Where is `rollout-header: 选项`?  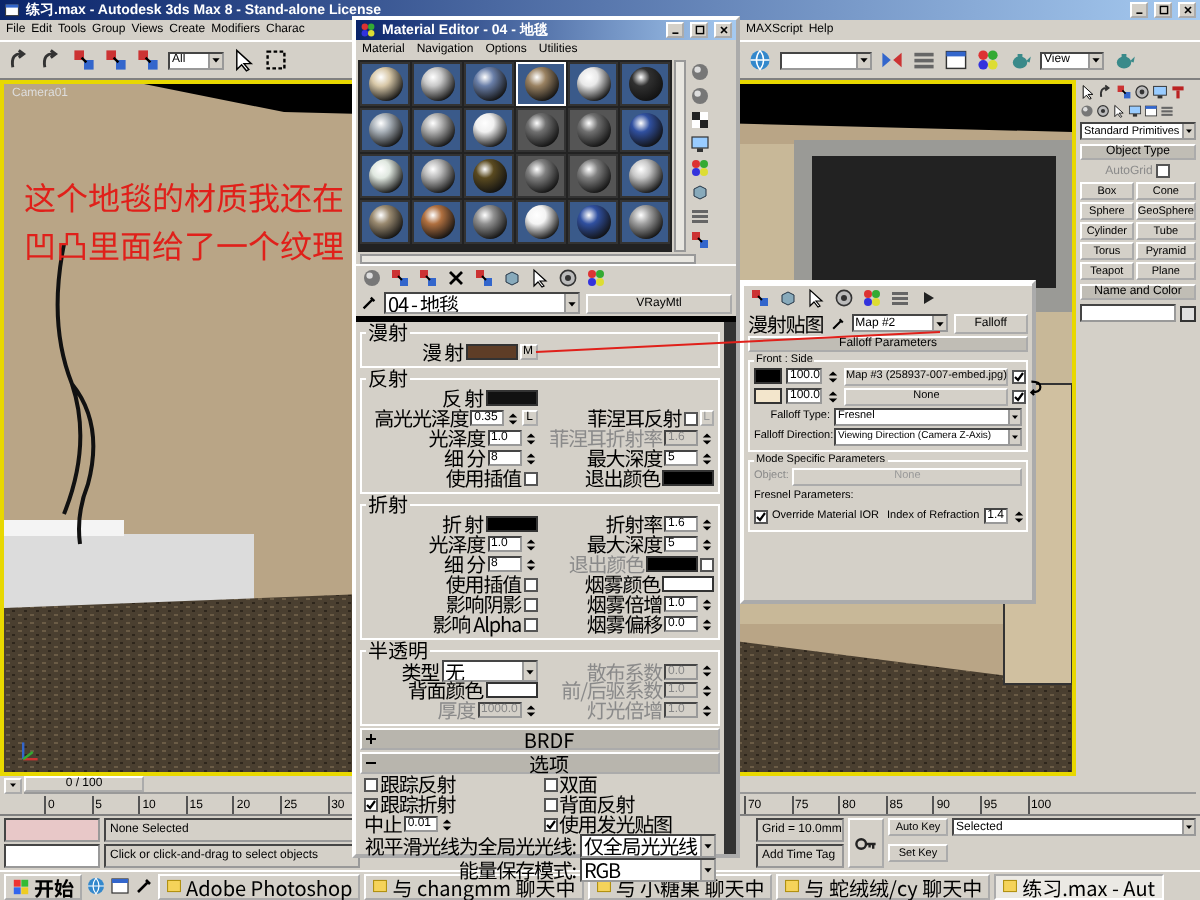 rollout-header: 选项 is located at coordinates (540, 763).